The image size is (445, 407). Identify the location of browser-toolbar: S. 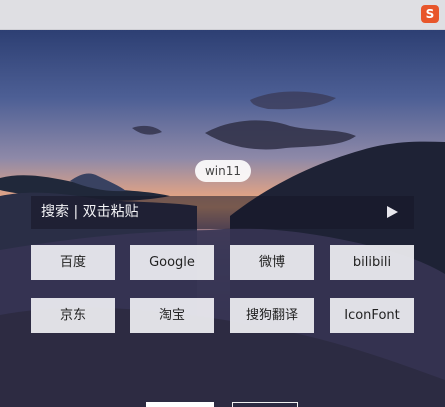
(222, 15).